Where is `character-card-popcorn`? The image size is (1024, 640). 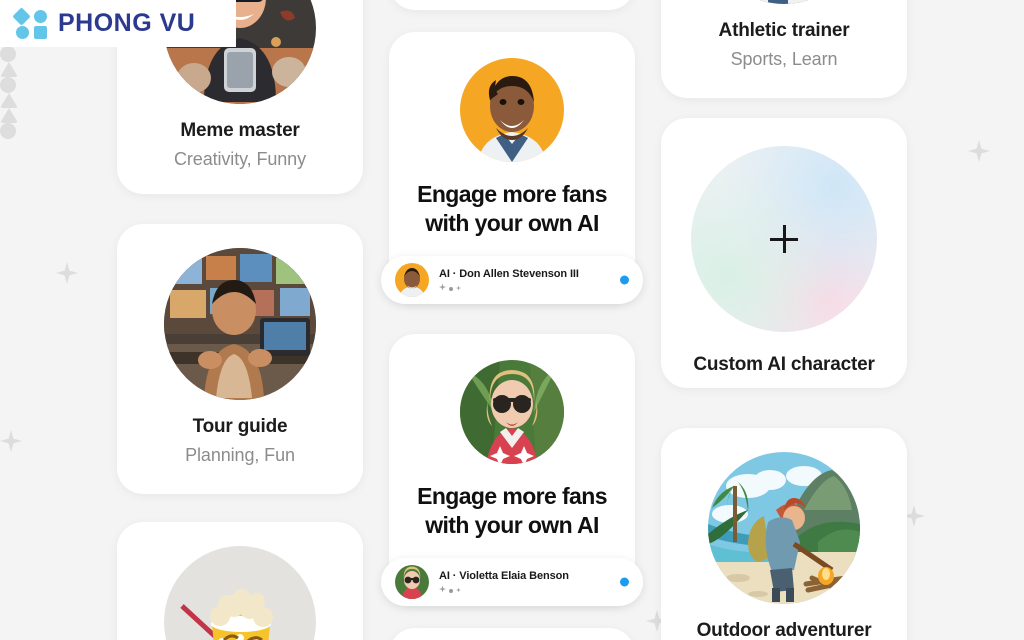 character-card-popcorn is located at coordinates (240, 581).